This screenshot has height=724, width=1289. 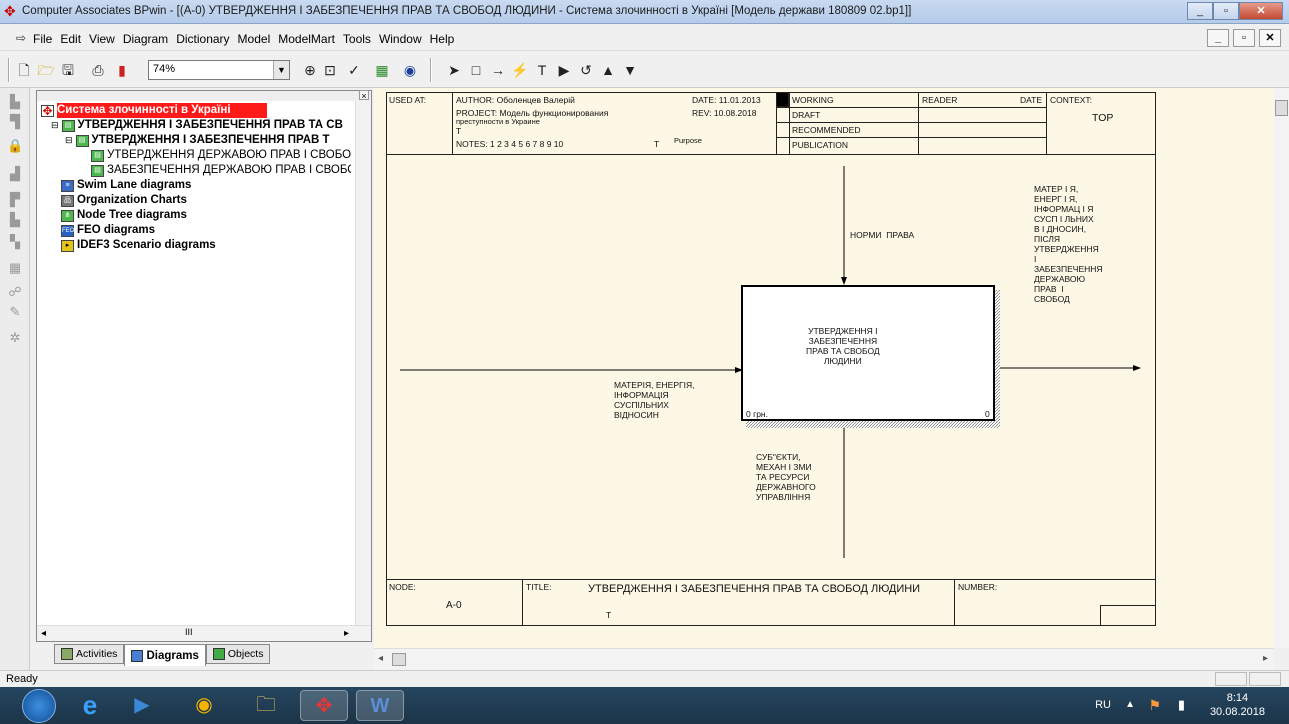 What do you see at coordinates (306, 39) in the screenshot?
I see `menu-modelmart: ModelMart` at bounding box center [306, 39].